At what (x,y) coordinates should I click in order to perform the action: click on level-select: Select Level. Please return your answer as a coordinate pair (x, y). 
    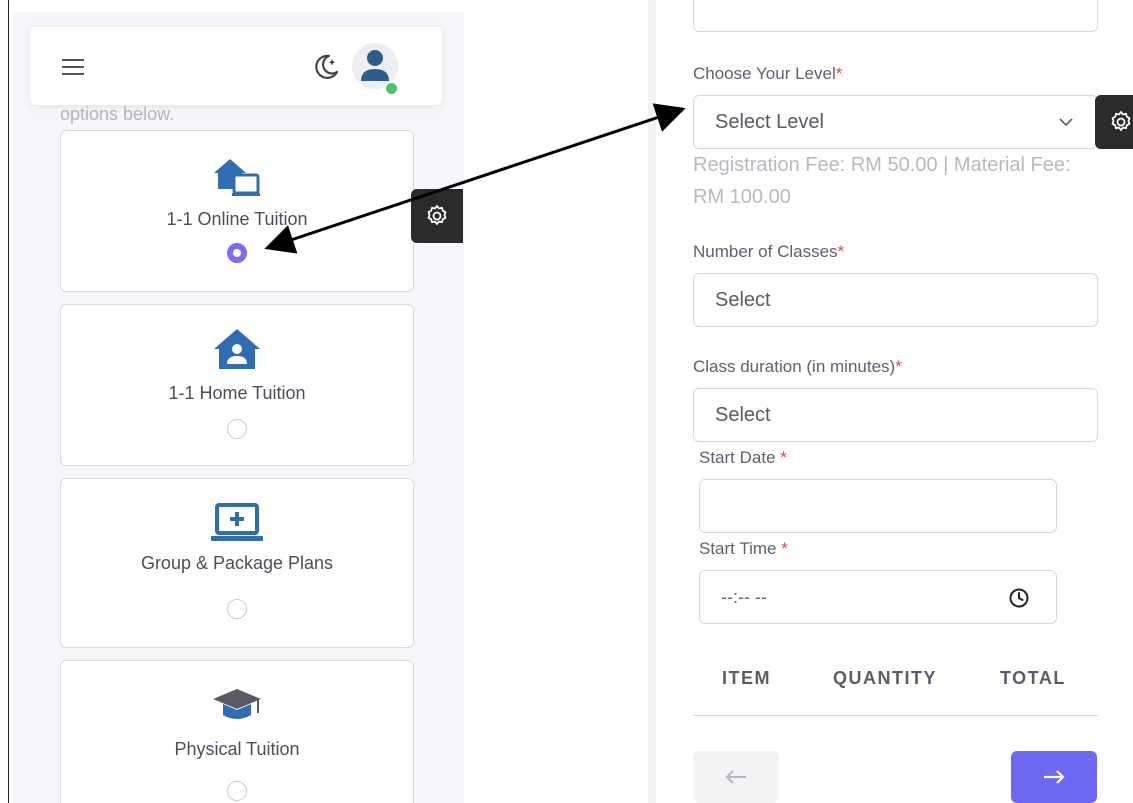
    Looking at the image, I should click on (895, 122).